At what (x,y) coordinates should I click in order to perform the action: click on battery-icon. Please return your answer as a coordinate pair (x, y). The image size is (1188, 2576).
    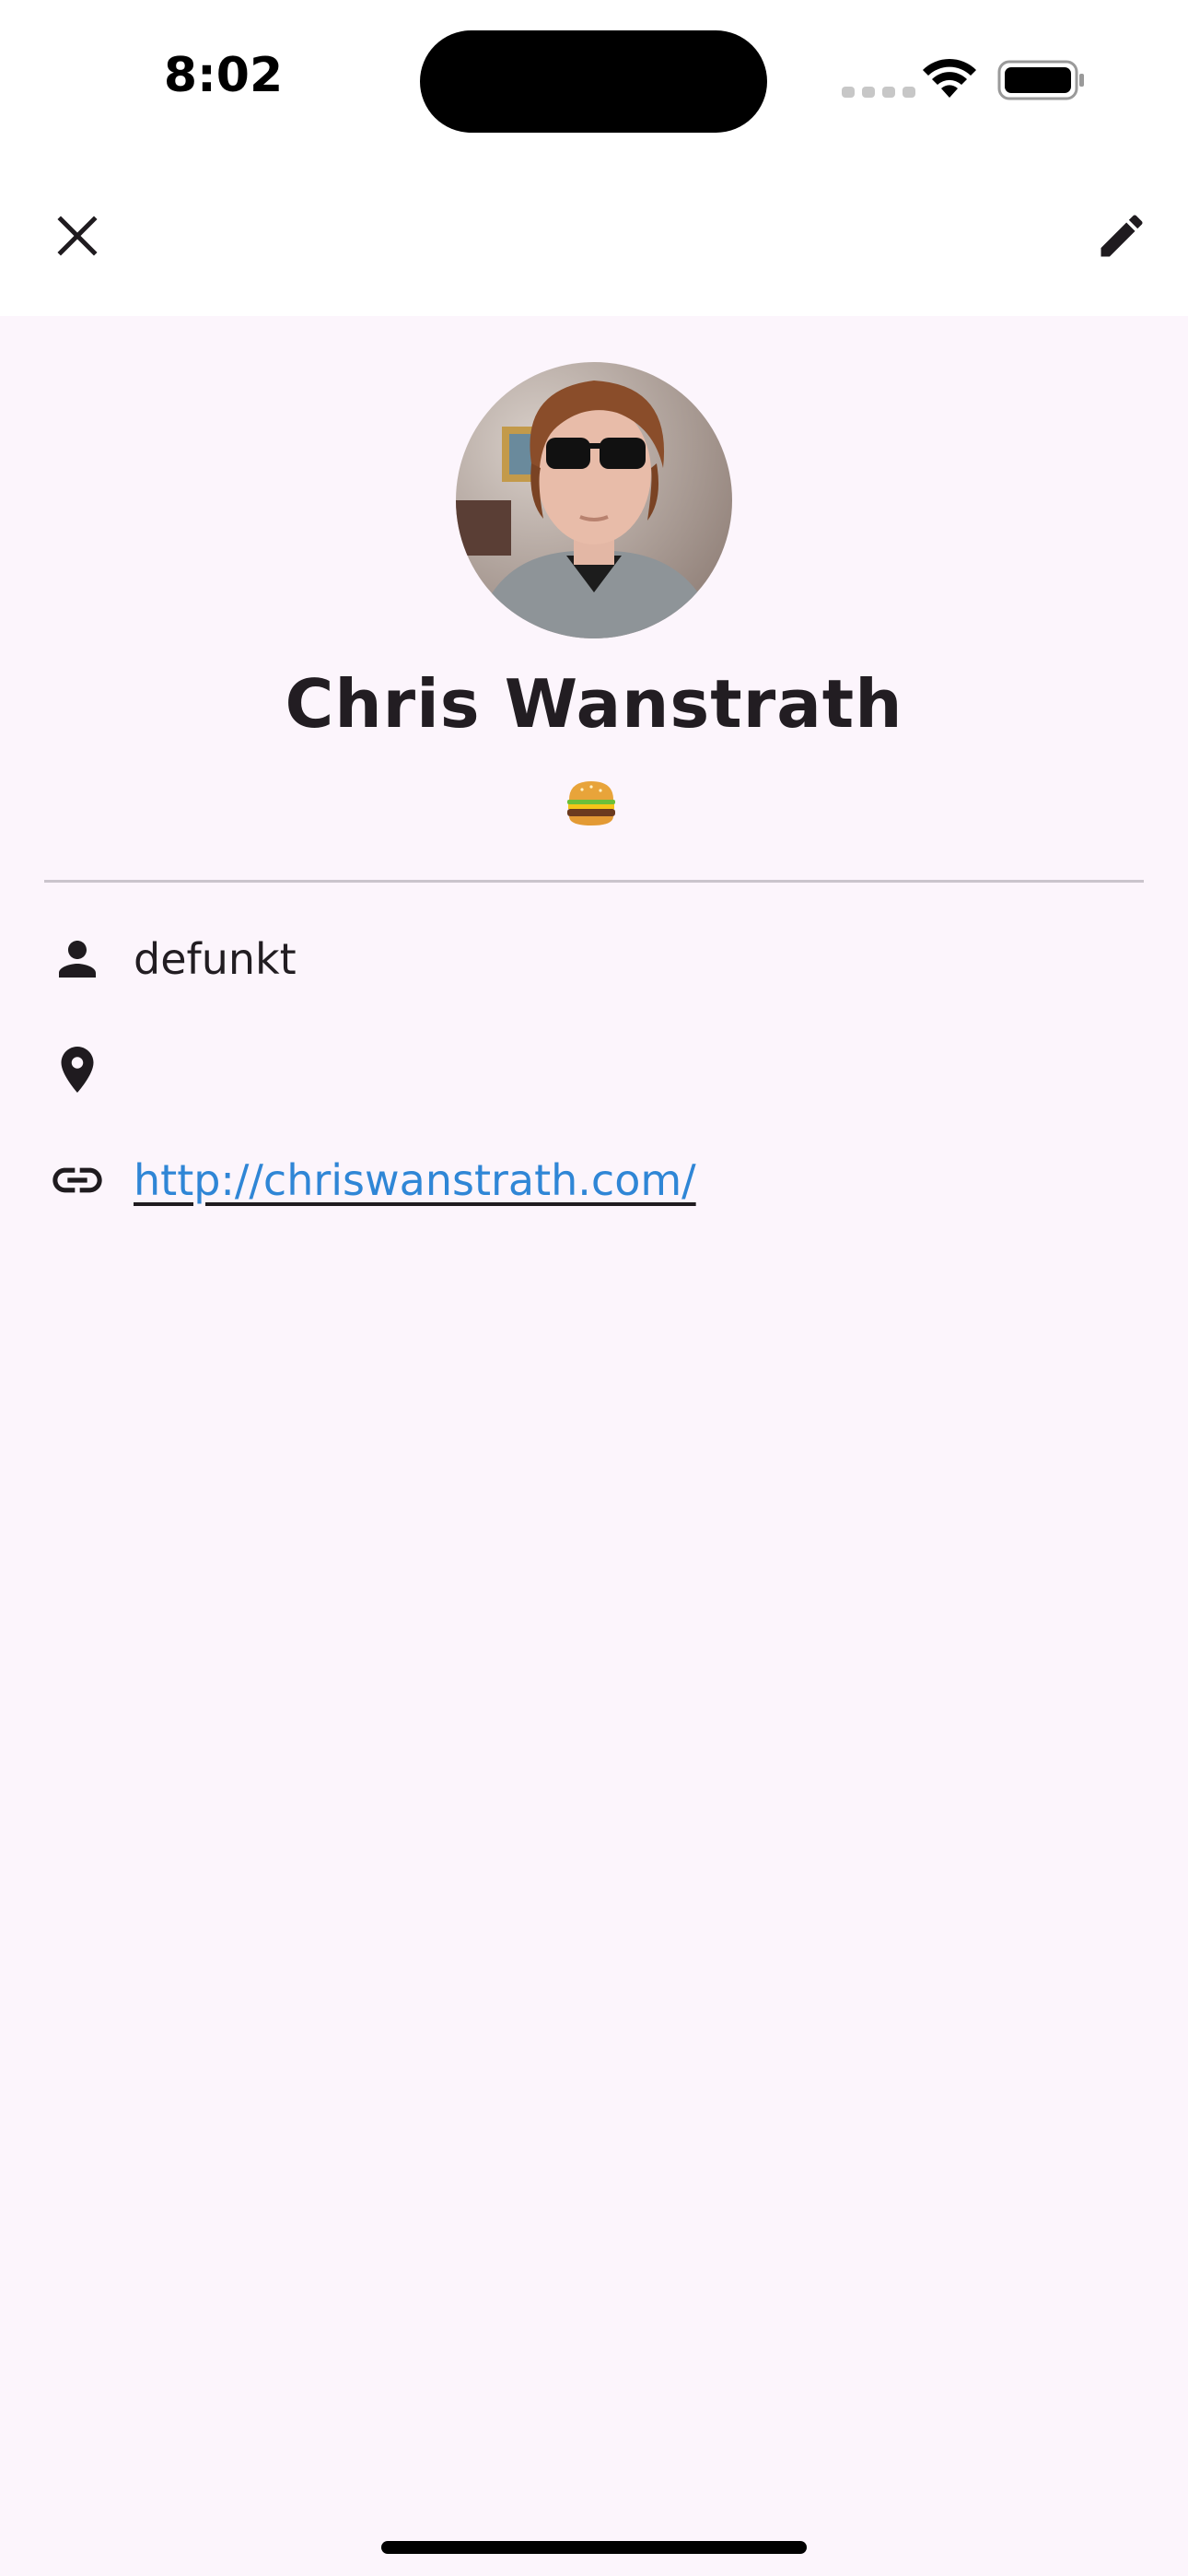
    Looking at the image, I should click on (1040, 80).